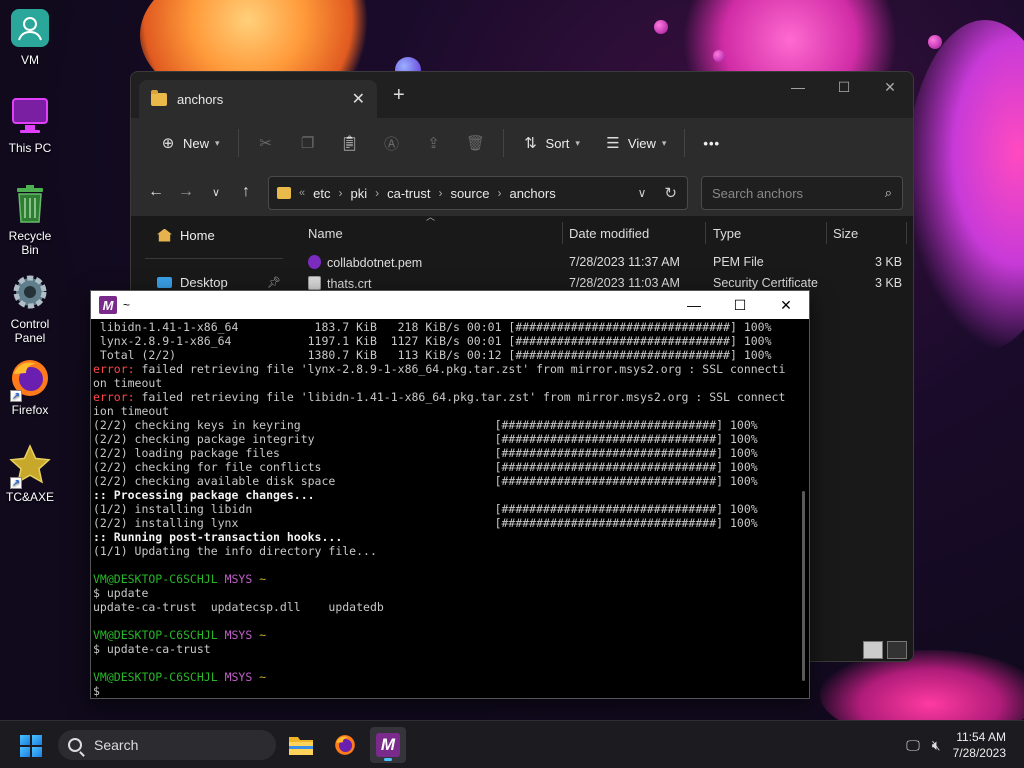 Image resolution: width=1024 pixels, height=768 pixels. I want to click on clock-date: 7/28/2023, so click(979, 753).